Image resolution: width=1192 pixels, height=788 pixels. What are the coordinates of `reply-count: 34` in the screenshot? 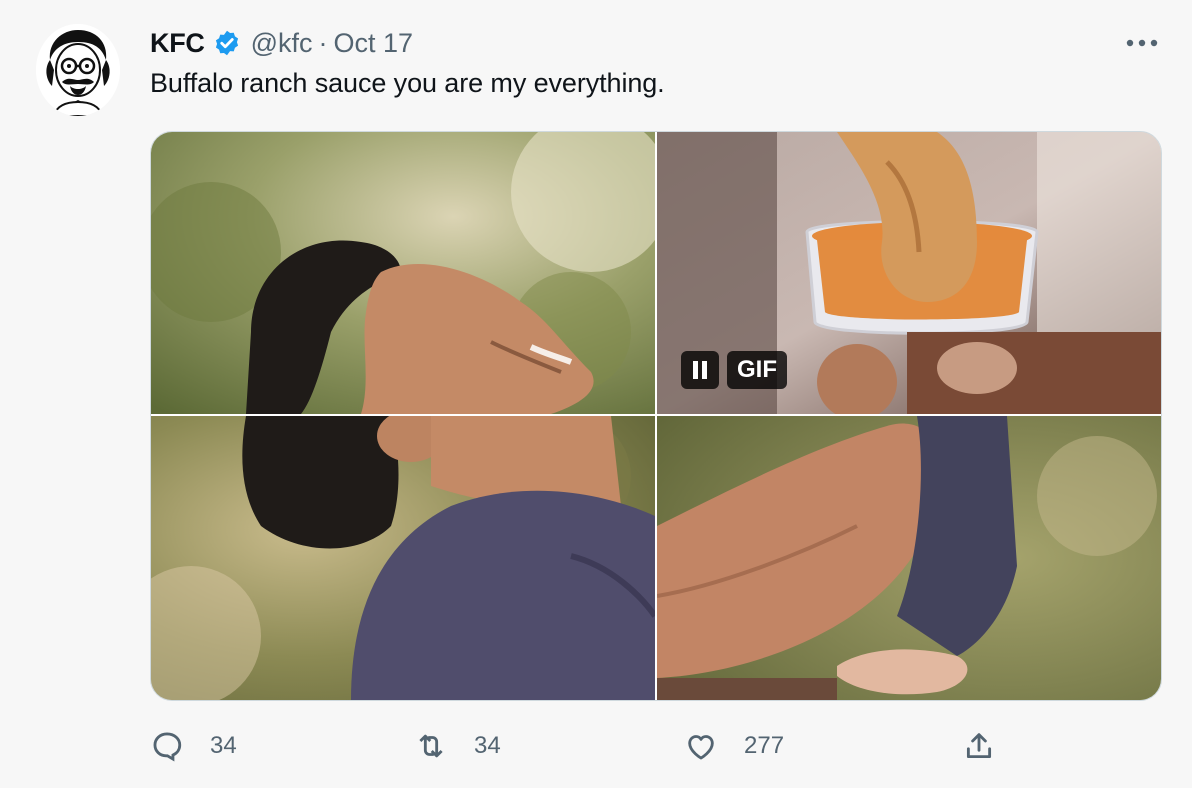 It's located at (223, 745).